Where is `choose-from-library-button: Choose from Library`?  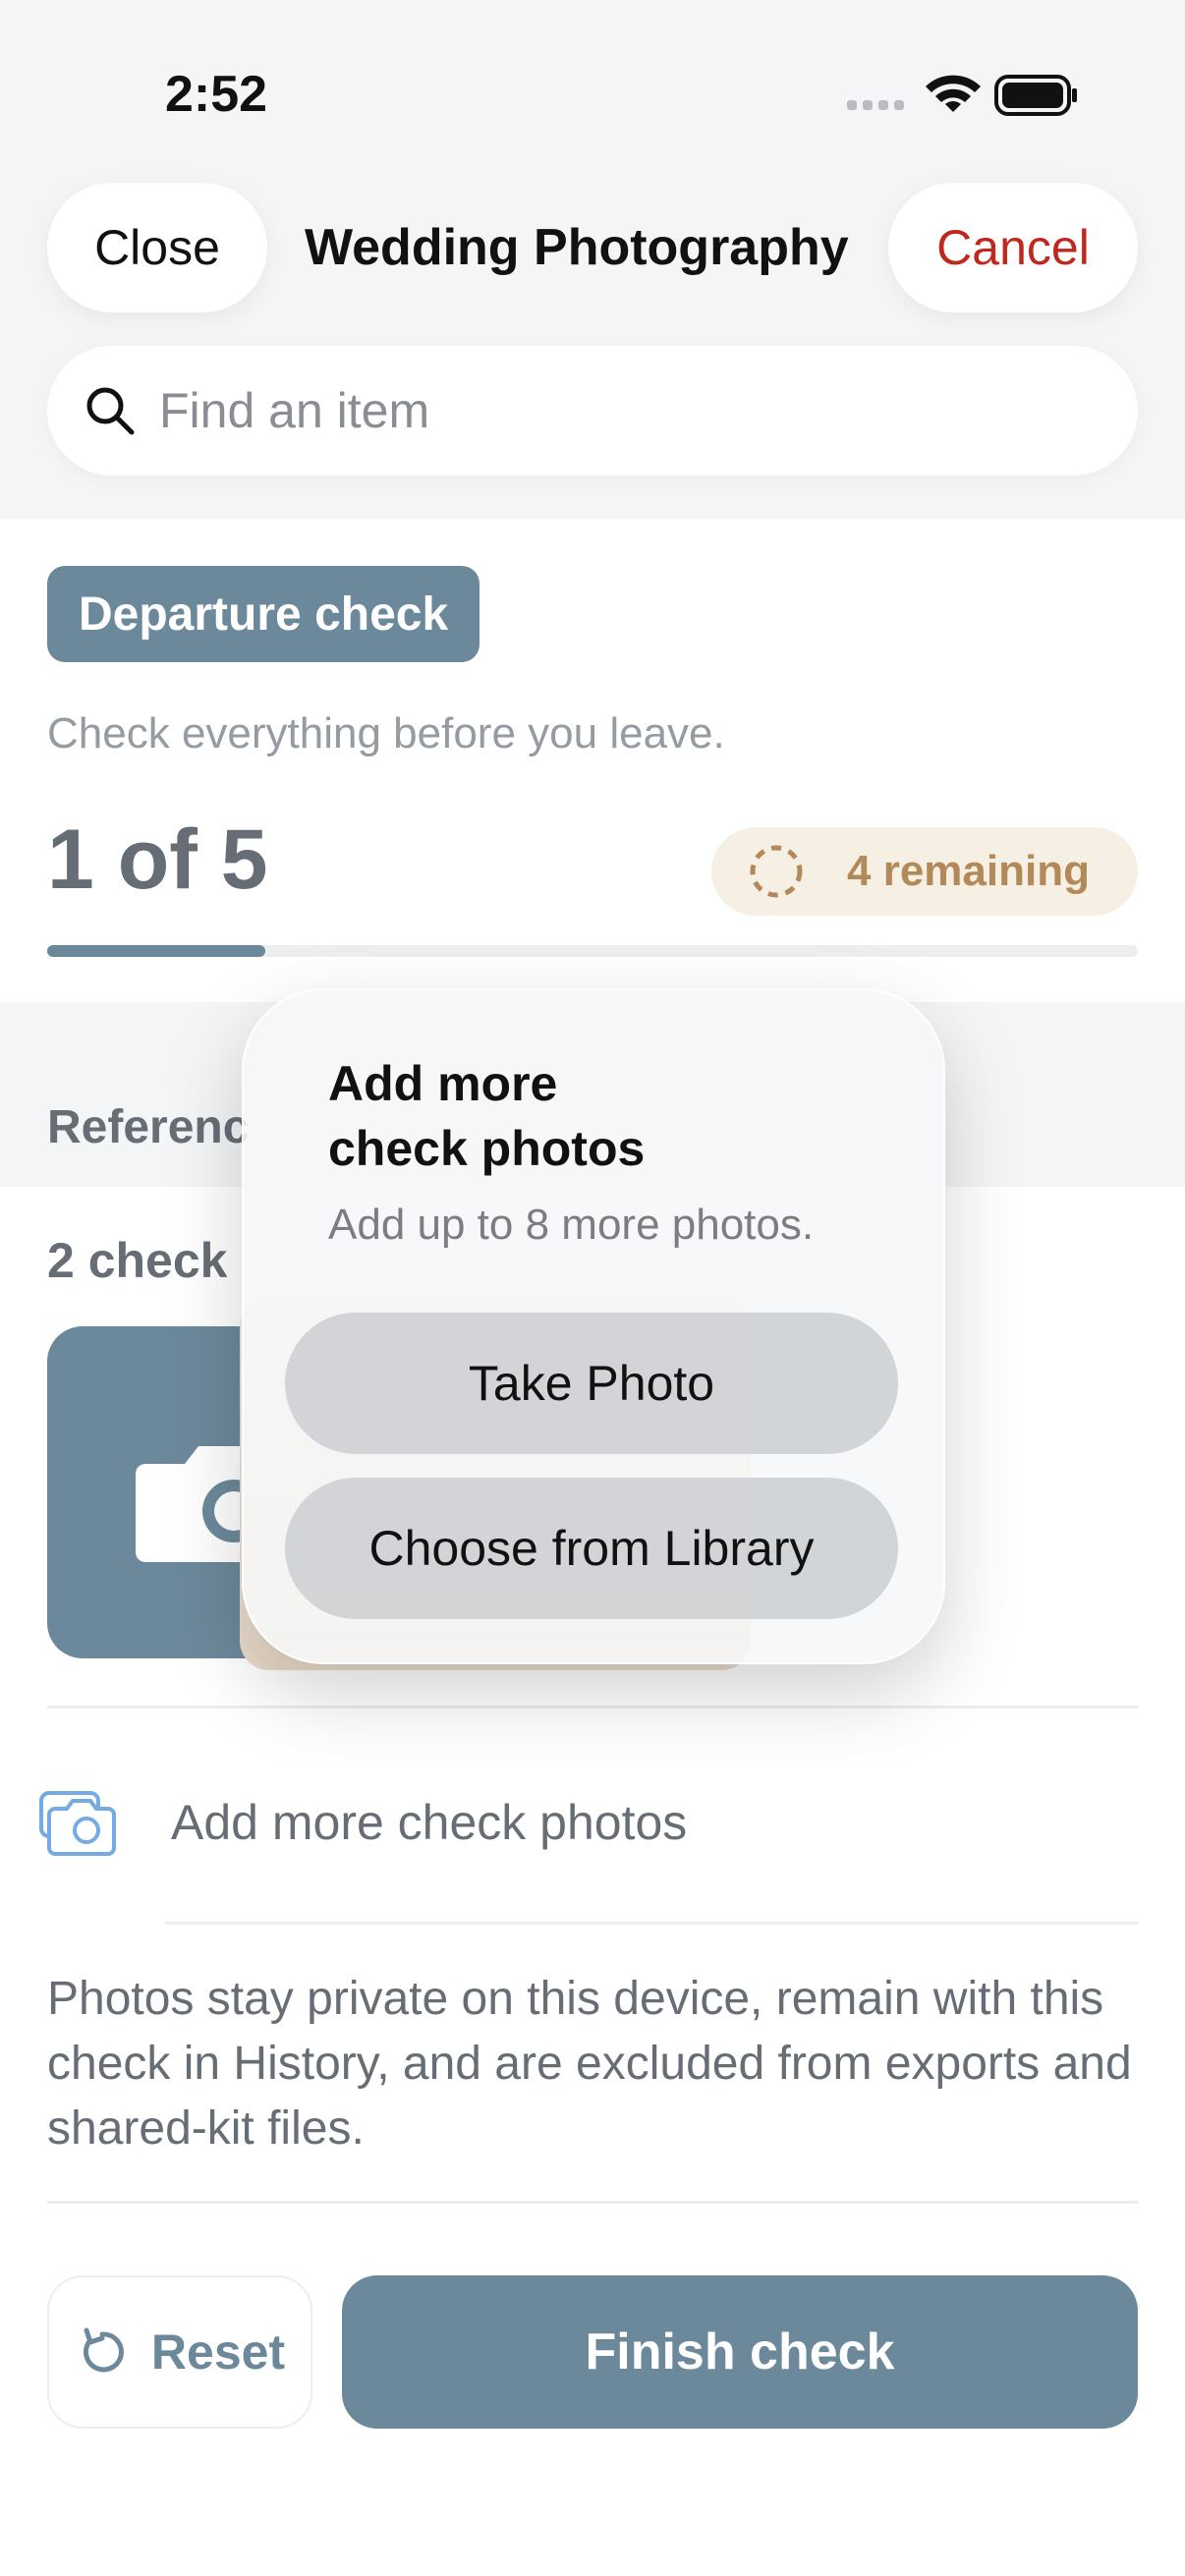 choose-from-library-button: Choose from Library is located at coordinates (592, 1548).